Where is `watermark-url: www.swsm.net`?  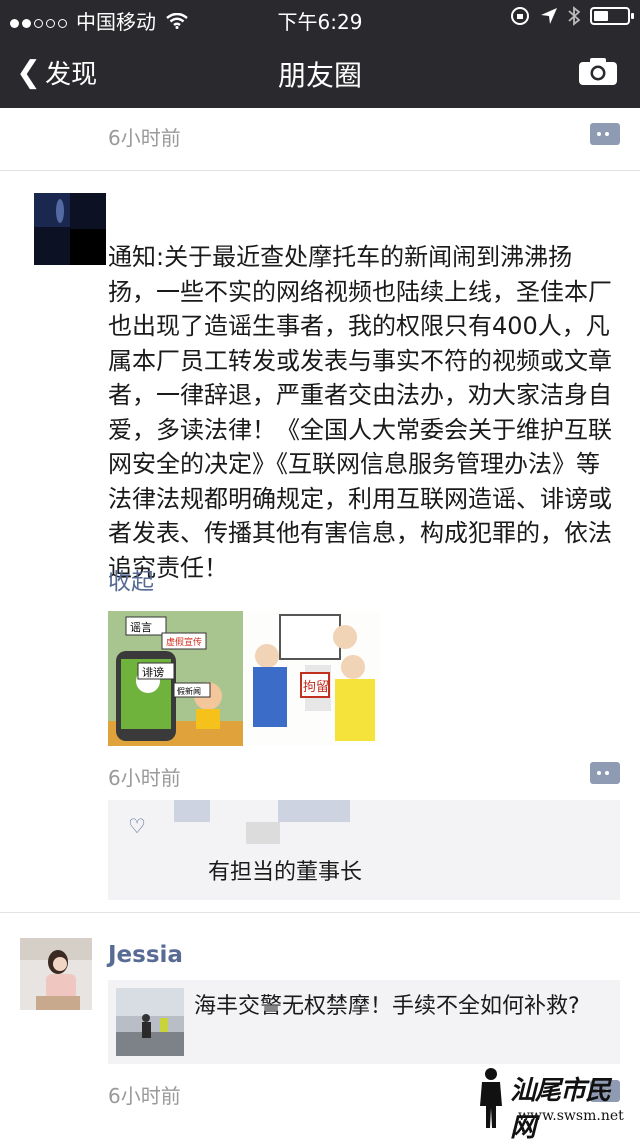
watermark-url: www.swsm.net is located at coordinates (571, 1116).